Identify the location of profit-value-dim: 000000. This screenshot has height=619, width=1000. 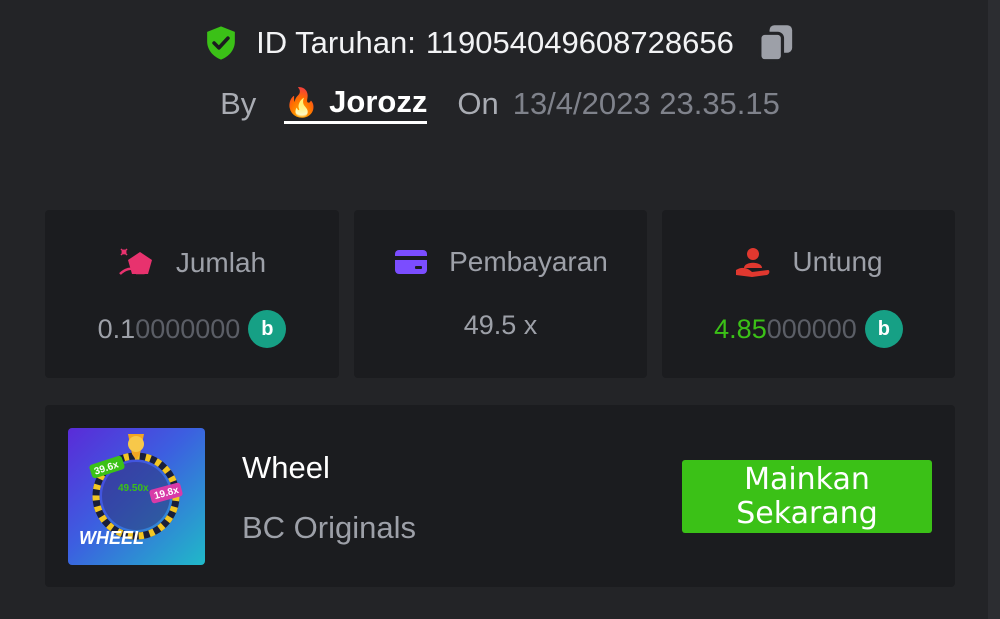
(811, 328).